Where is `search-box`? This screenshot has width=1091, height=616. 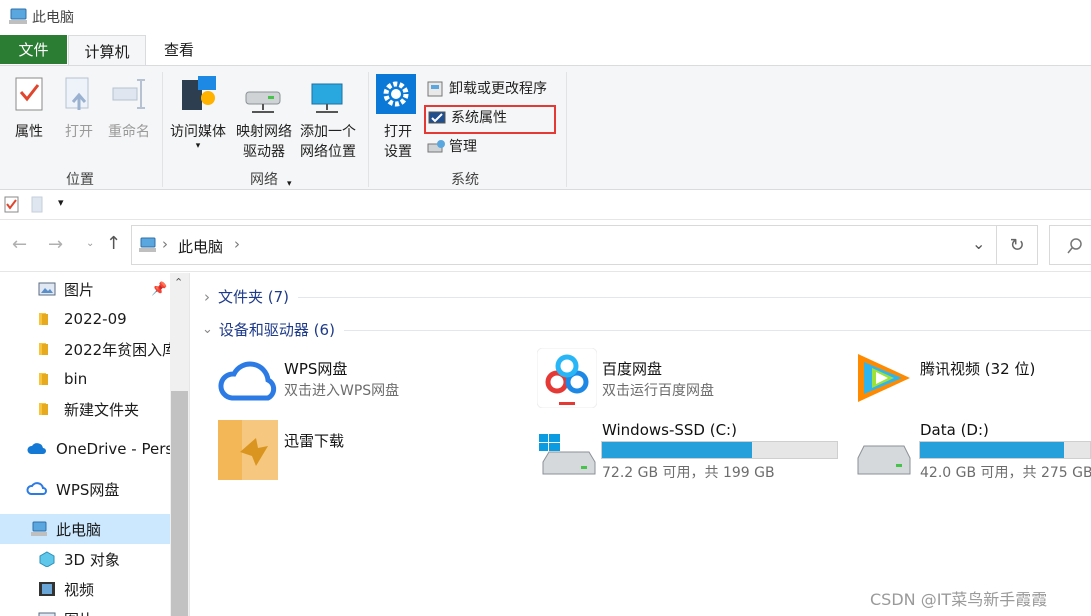 search-box is located at coordinates (1070, 245).